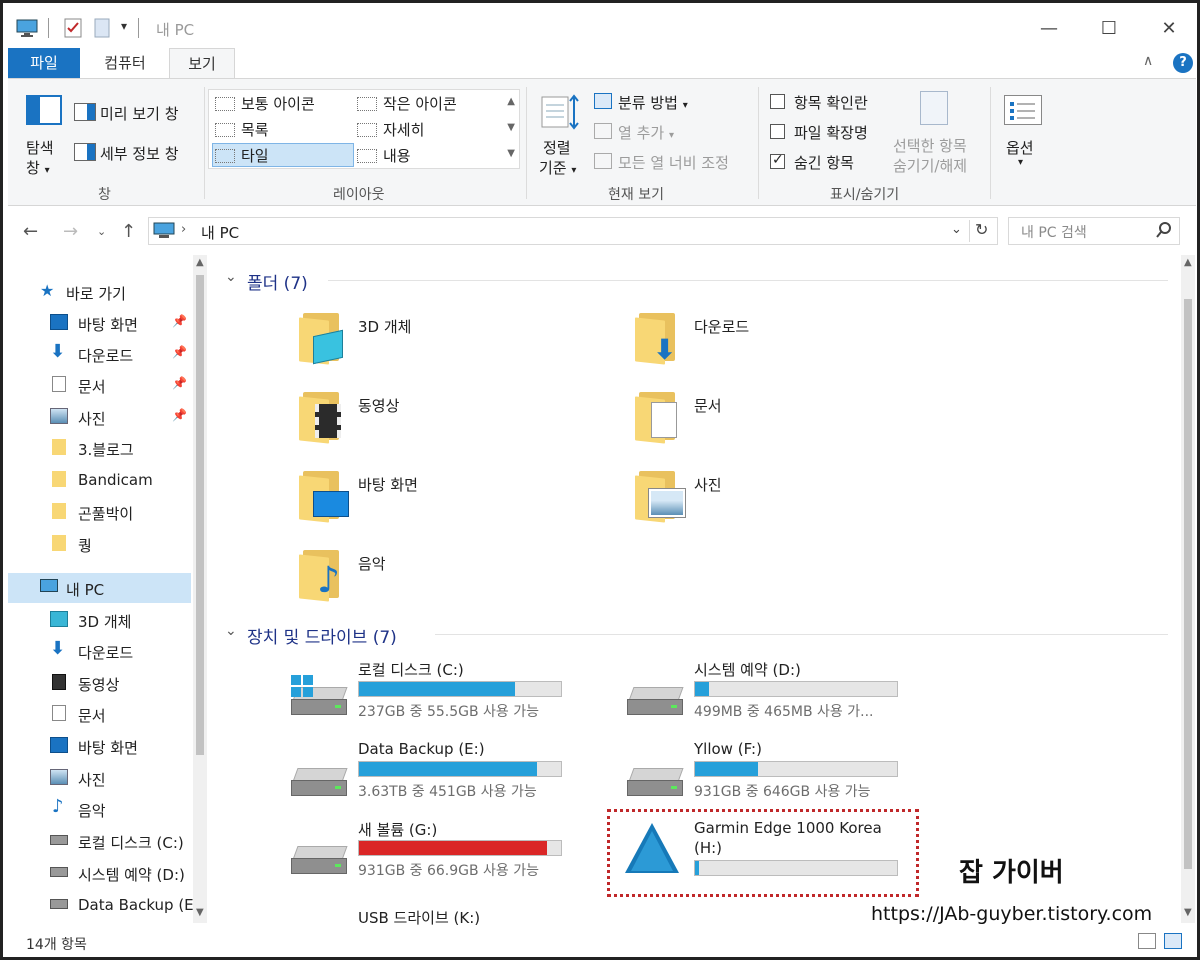  Describe the element at coordinates (265, 103) in the screenshot. I see `layout-large-icons: 보통 아이콘` at that location.